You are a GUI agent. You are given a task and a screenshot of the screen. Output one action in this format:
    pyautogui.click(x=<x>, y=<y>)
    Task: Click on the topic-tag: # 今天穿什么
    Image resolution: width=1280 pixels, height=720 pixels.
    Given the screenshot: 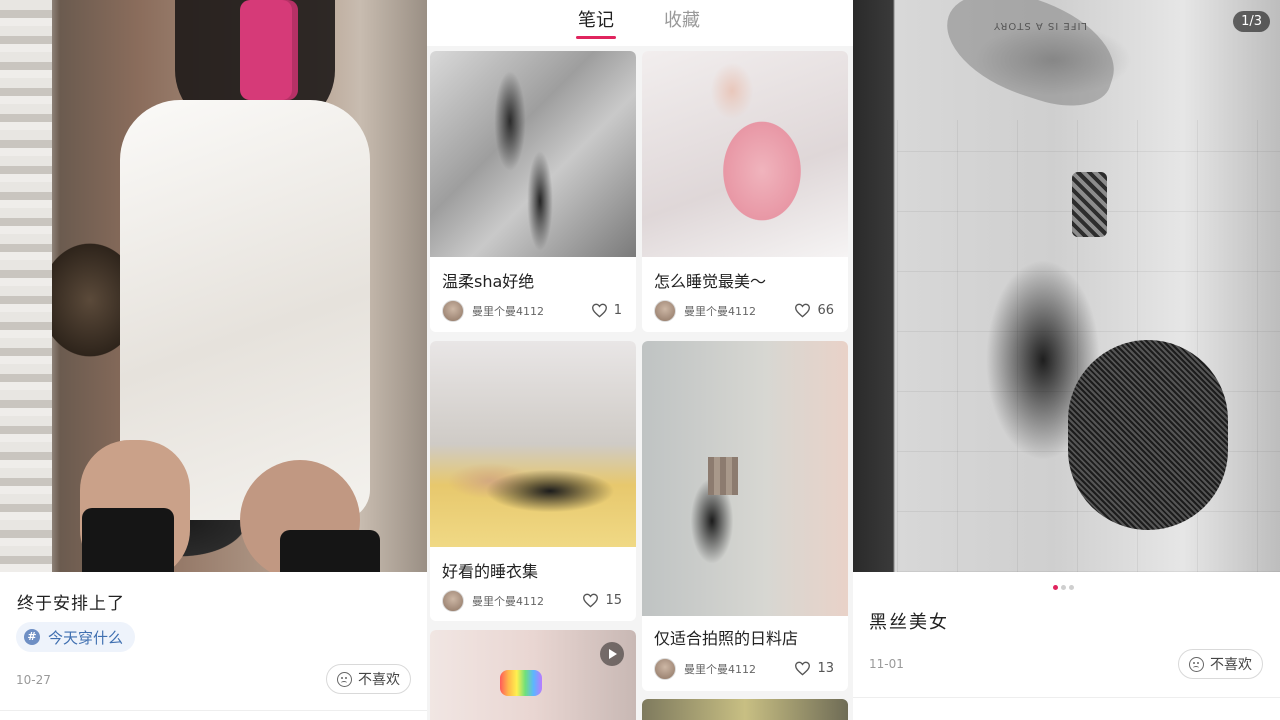 What is the action you would take?
    pyautogui.click(x=76, y=637)
    